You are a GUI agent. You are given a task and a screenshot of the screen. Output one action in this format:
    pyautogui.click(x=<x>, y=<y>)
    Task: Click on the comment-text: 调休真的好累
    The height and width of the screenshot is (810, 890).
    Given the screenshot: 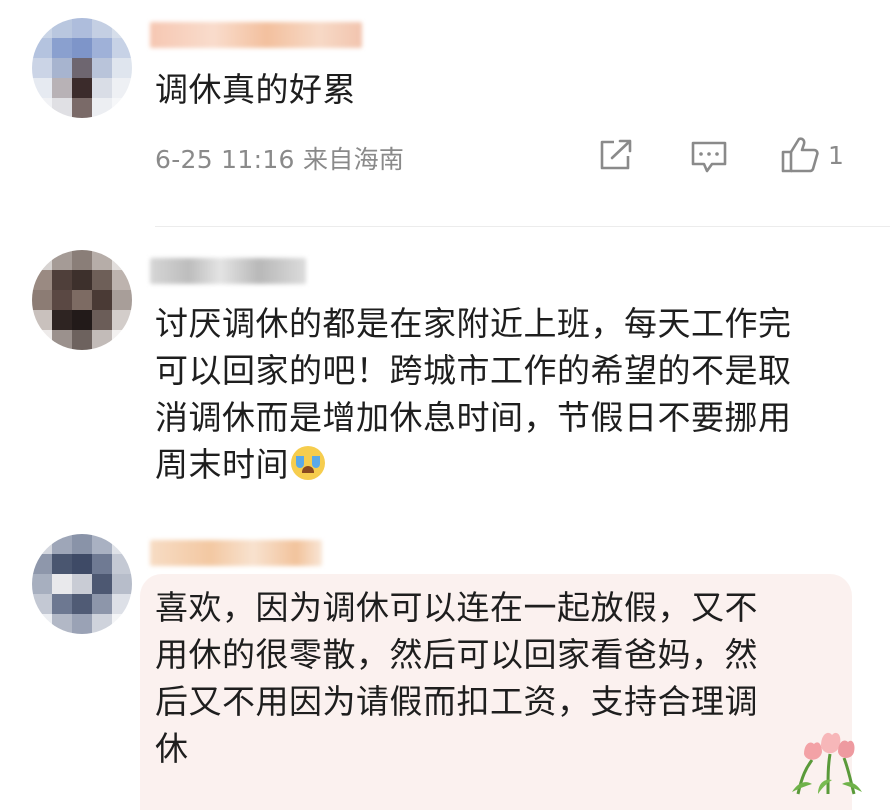 What is the action you would take?
    pyautogui.click(x=255, y=89)
    